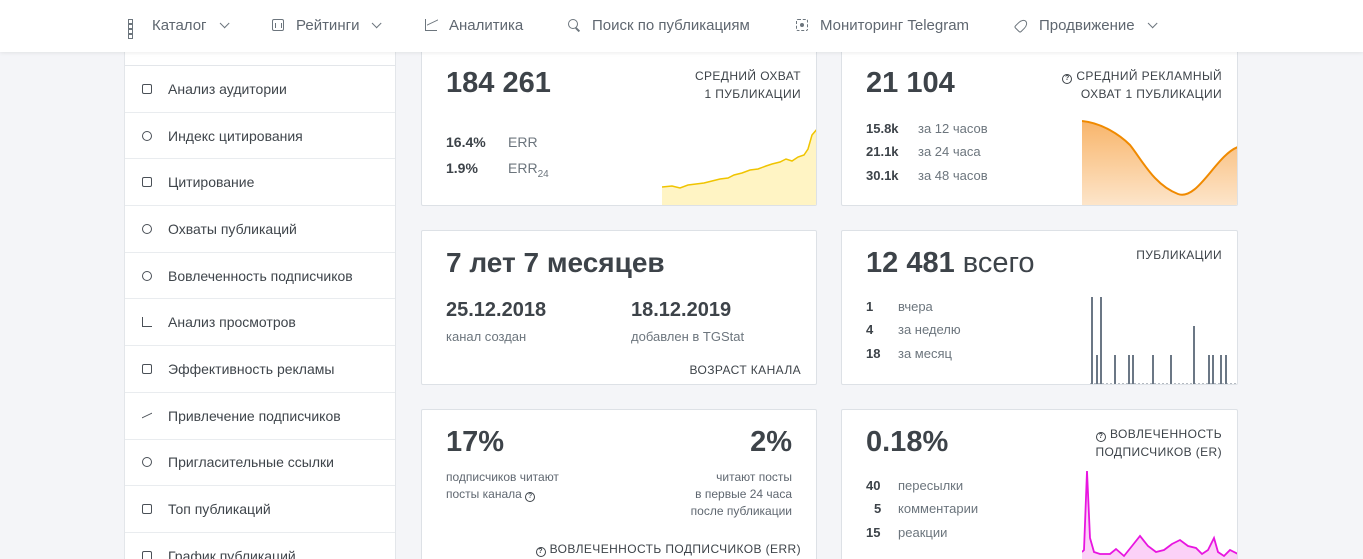  Describe the element at coordinates (260, 276) in the screenshot. I see `sidebar-item-engagement: Вовлеченность подписчиков` at that location.